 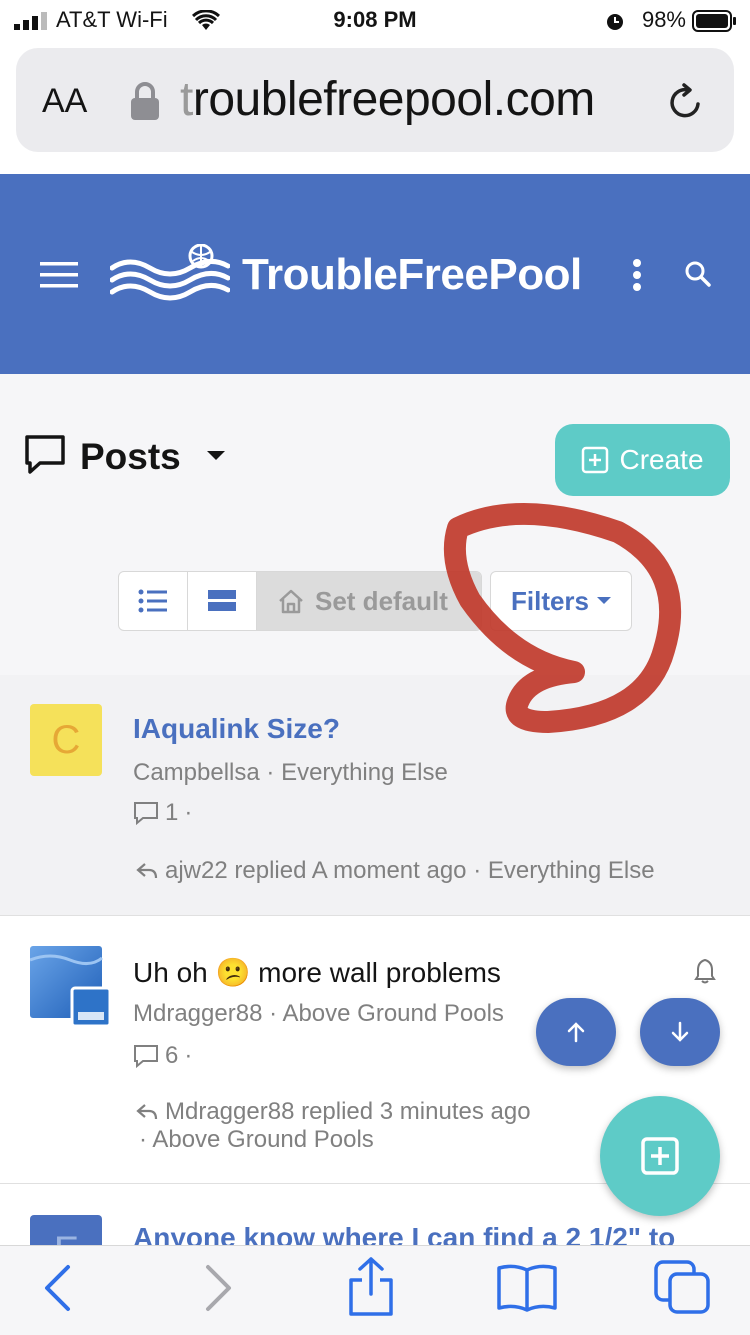 I want to click on bell-icon, so click(x=705, y=971).